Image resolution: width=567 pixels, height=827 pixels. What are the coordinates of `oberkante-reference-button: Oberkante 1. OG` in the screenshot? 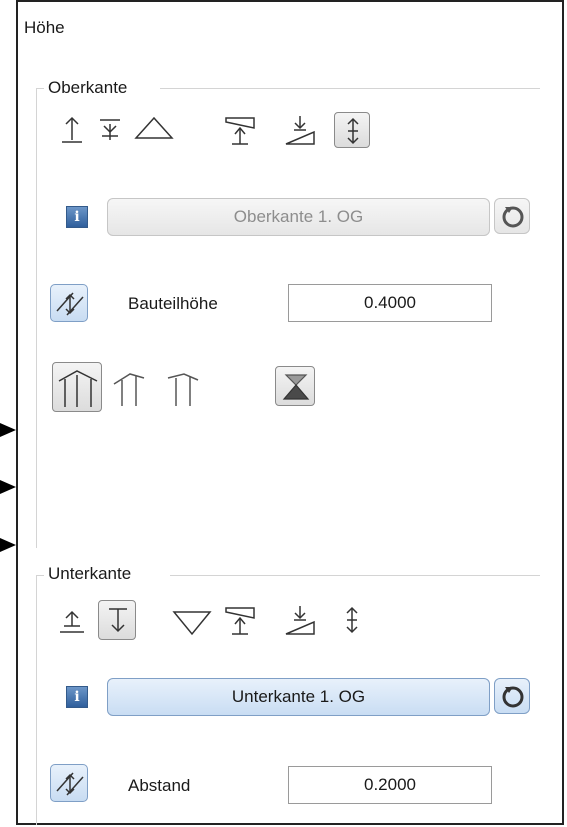 It's located at (298, 217).